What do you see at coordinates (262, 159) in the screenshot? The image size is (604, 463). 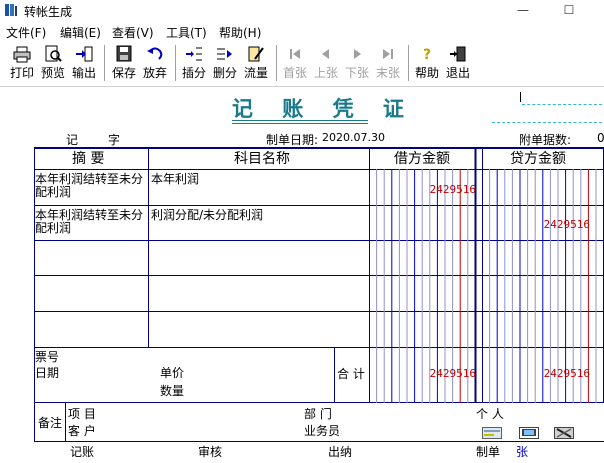 I see `header-account: 科目名称` at bounding box center [262, 159].